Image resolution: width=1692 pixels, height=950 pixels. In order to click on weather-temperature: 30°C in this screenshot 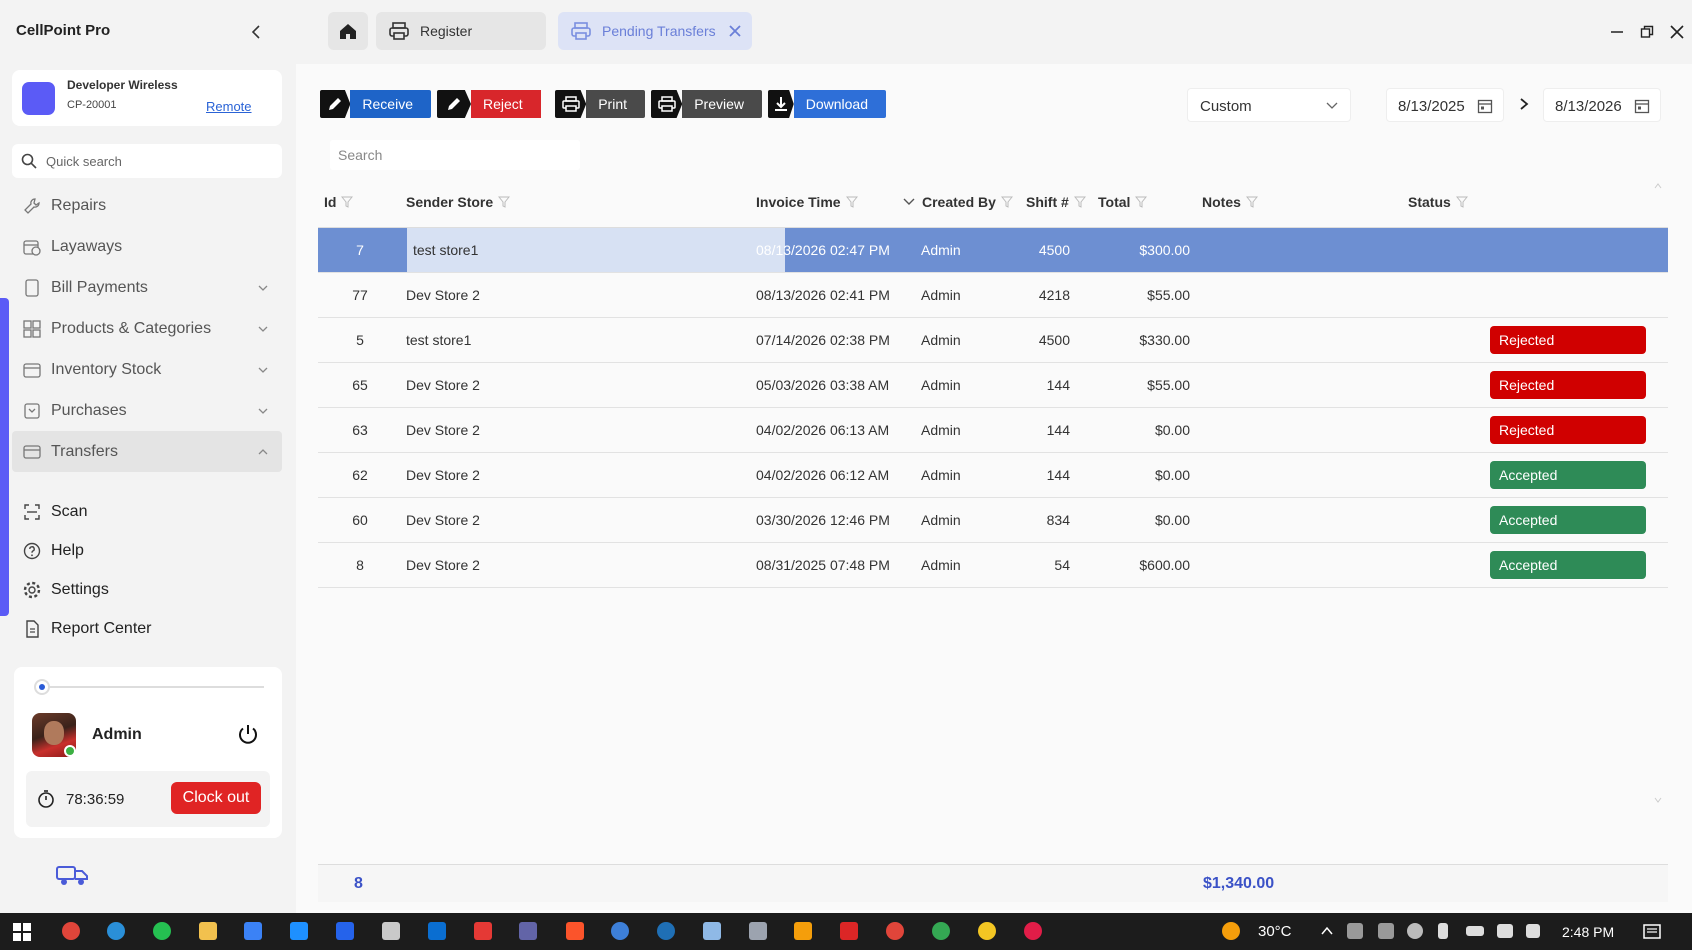, I will do `click(1275, 931)`.